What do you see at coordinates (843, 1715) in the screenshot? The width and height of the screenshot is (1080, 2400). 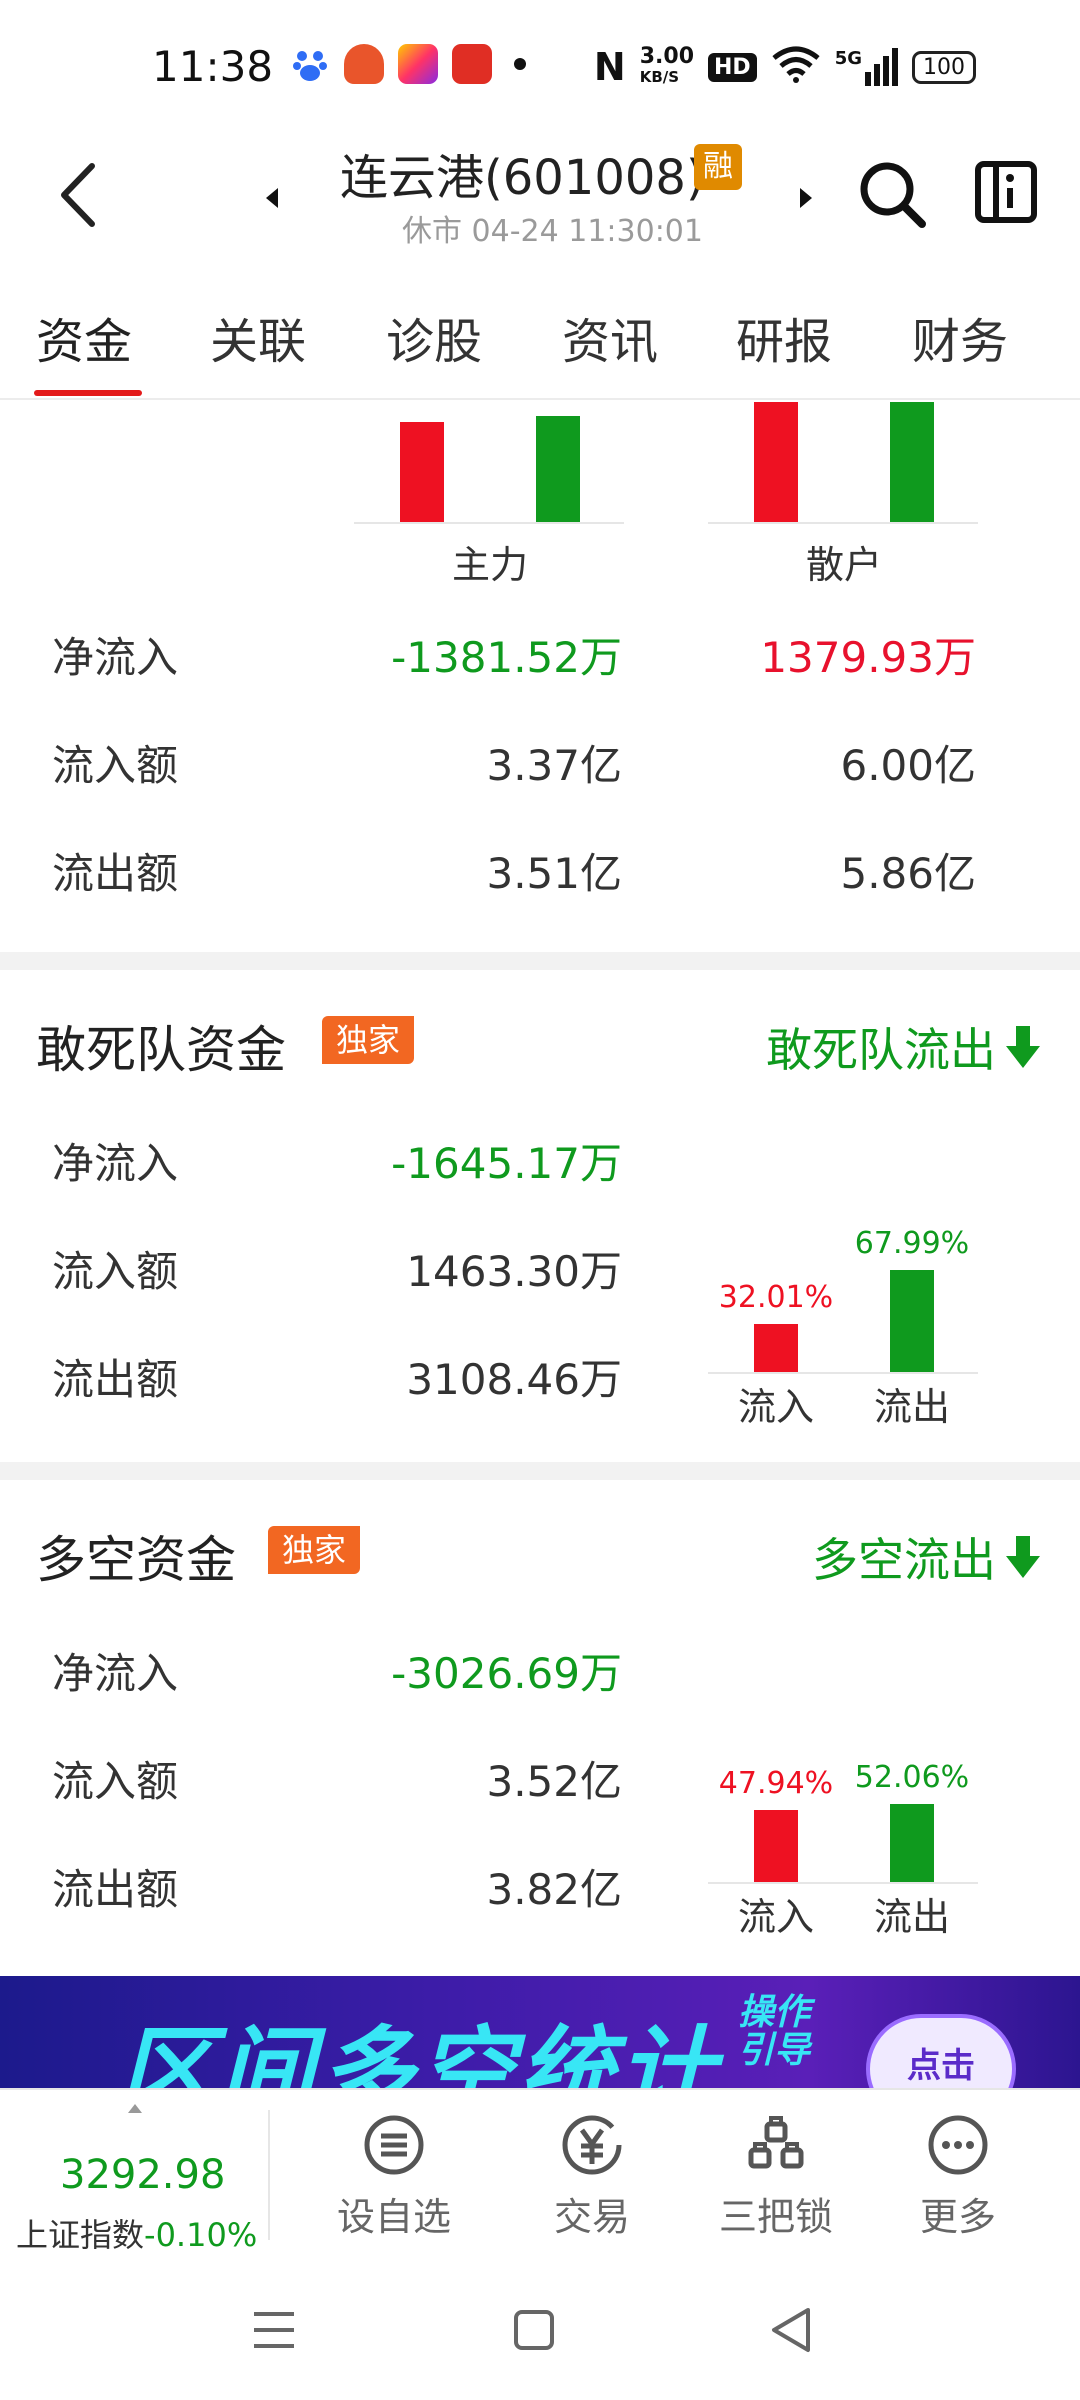 I see `longshort-bar-chart: 47.94% 流入 52.06% 流出` at bounding box center [843, 1715].